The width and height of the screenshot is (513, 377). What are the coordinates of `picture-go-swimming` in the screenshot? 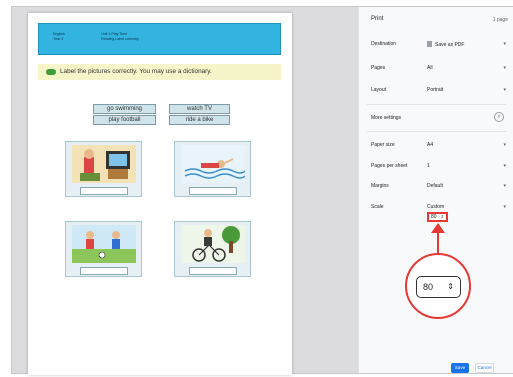 It's located at (212, 169).